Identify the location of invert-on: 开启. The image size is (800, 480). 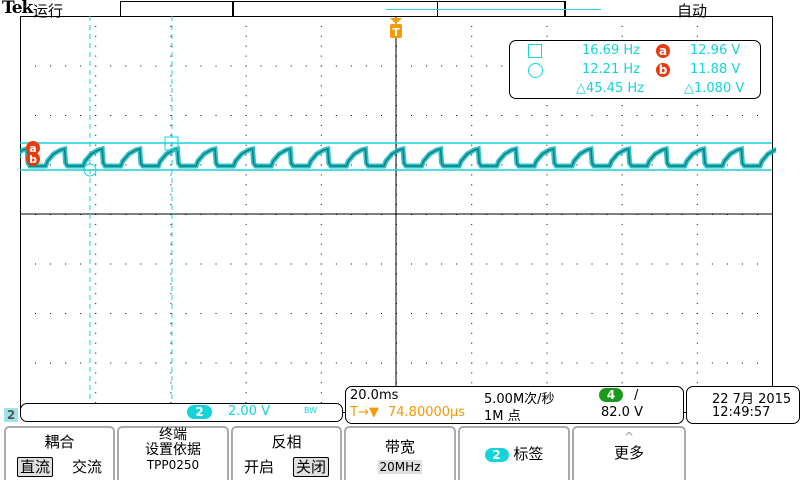
(259, 467).